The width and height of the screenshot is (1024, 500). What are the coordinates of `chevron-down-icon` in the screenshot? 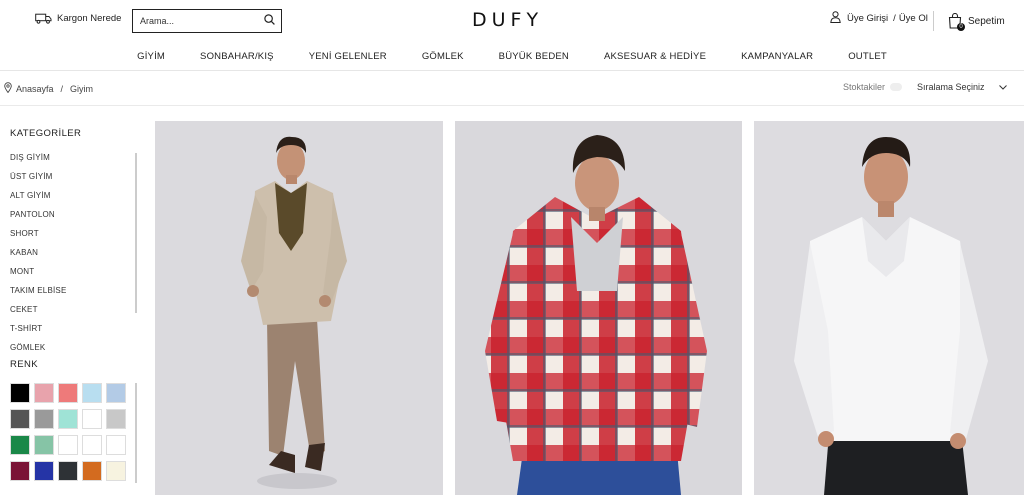 It's located at (1002, 87).